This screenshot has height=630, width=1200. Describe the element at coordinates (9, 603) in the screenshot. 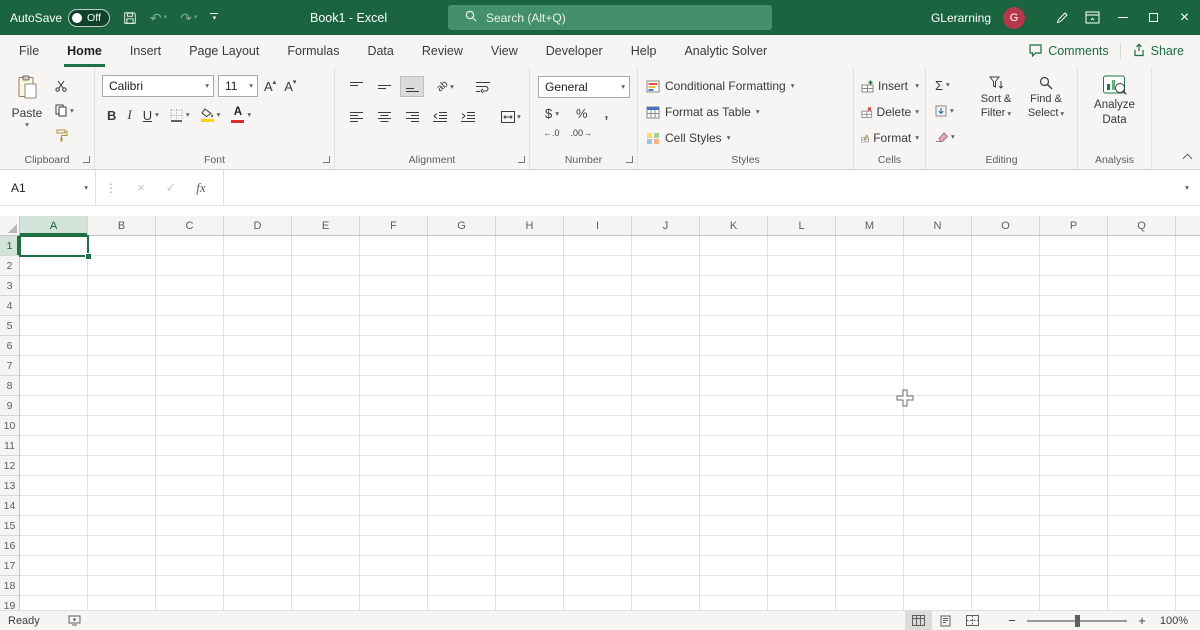

I see `row-header-19: 19` at that location.